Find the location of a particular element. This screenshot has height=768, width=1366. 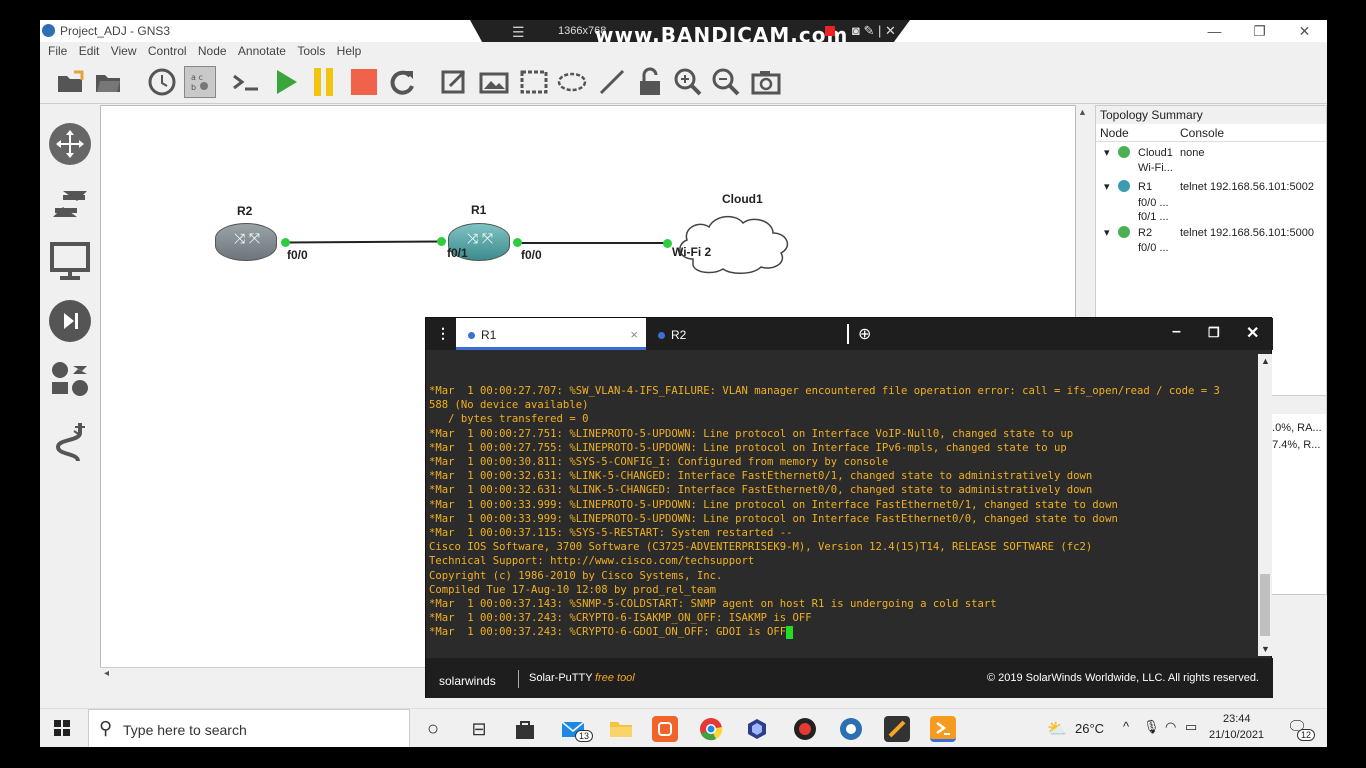

menu-view: View is located at coordinates (124, 51).